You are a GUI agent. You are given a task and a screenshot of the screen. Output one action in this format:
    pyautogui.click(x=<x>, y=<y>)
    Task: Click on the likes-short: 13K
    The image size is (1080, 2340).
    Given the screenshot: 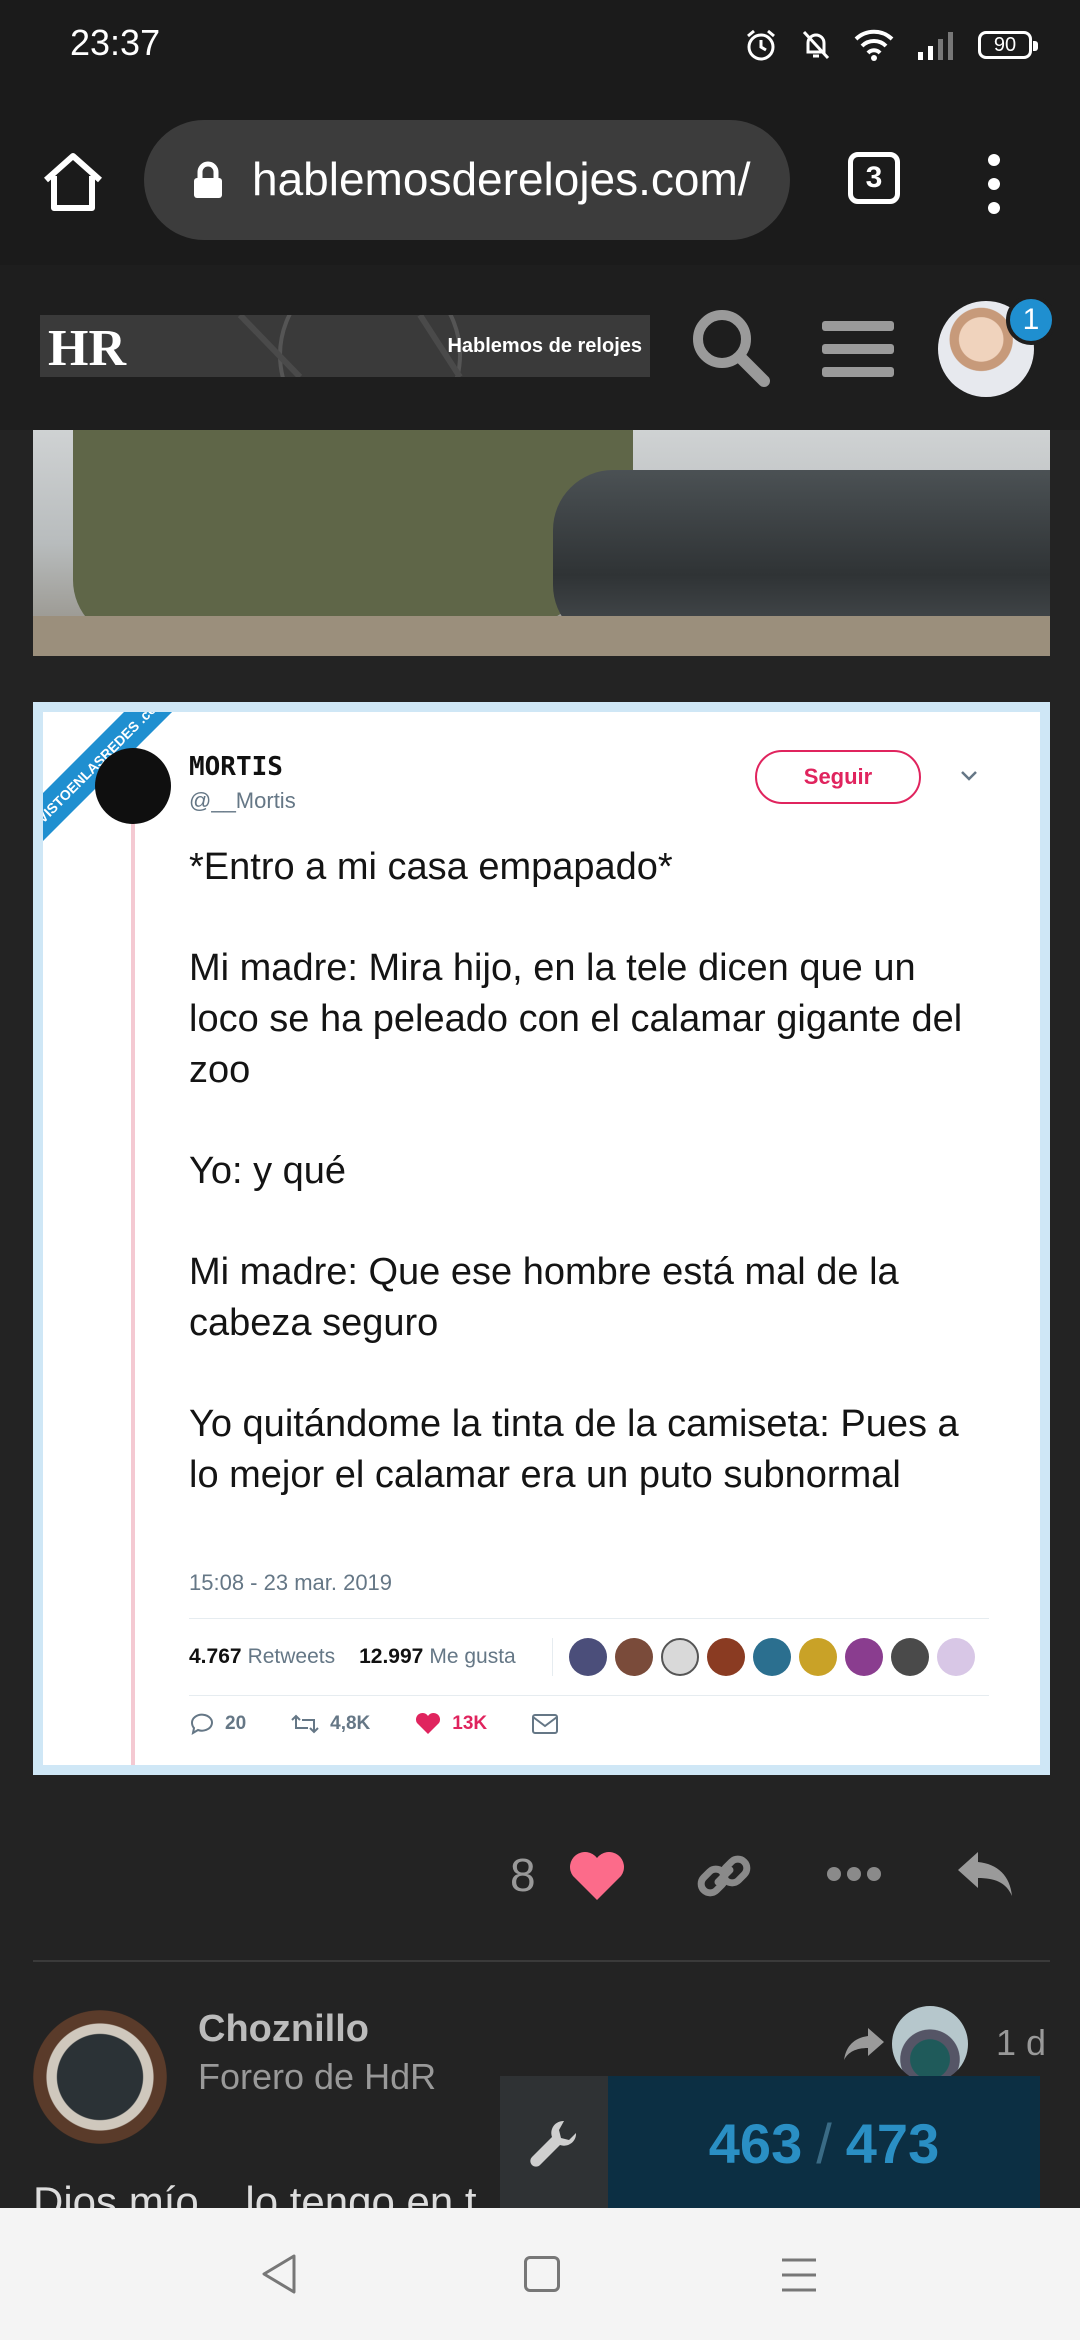 What is the action you would take?
    pyautogui.click(x=470, y=1723)
    